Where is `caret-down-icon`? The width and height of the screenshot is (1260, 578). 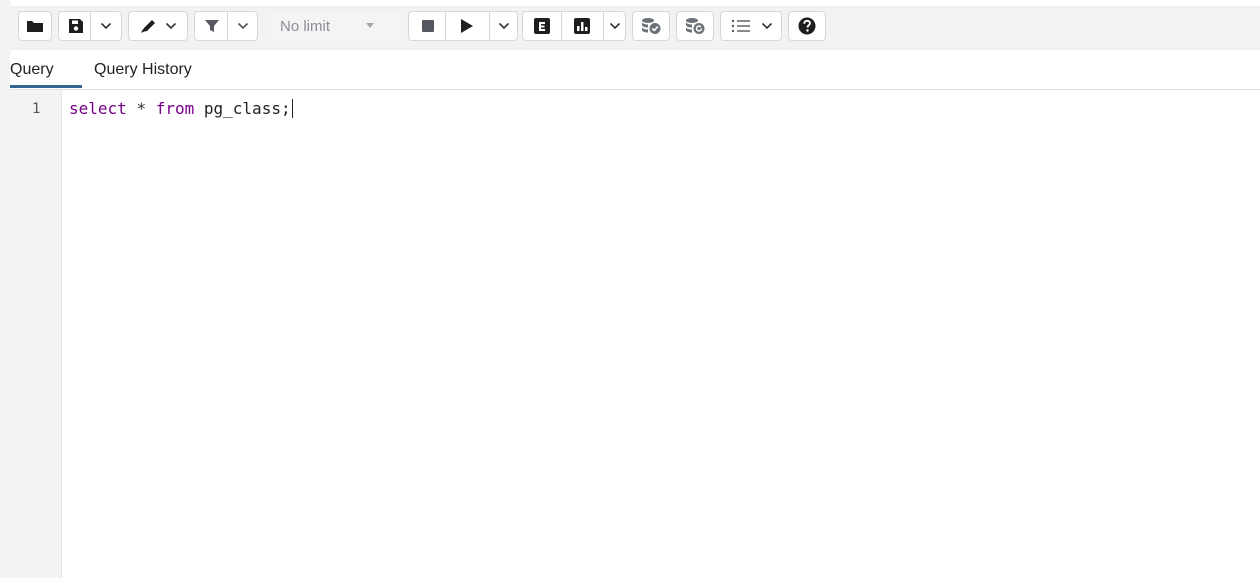 caret-down-icon is located at coordinates (370, 25).